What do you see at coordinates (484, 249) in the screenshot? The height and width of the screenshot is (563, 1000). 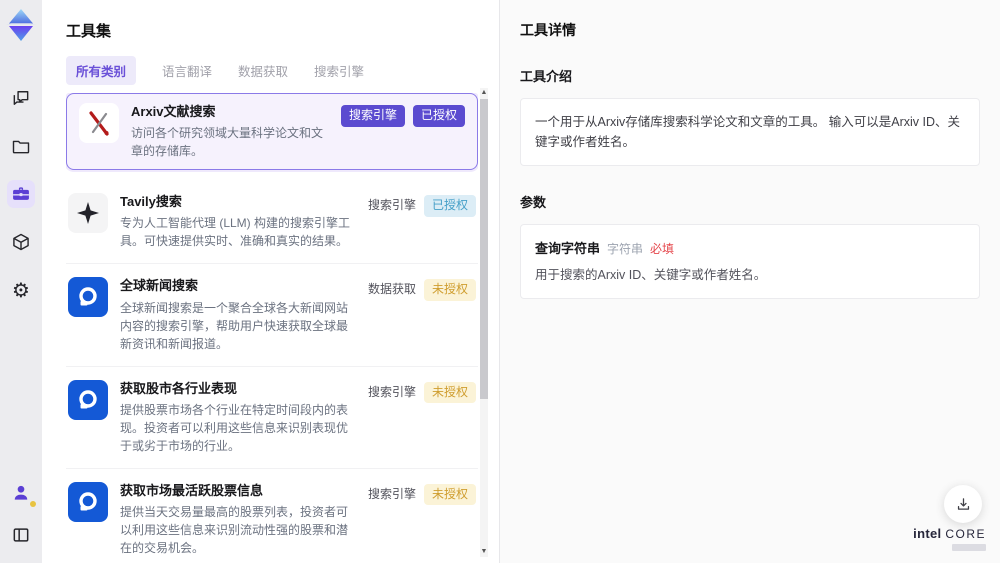 I see `scrollbar-thumb` at bounding box center [484, 249].